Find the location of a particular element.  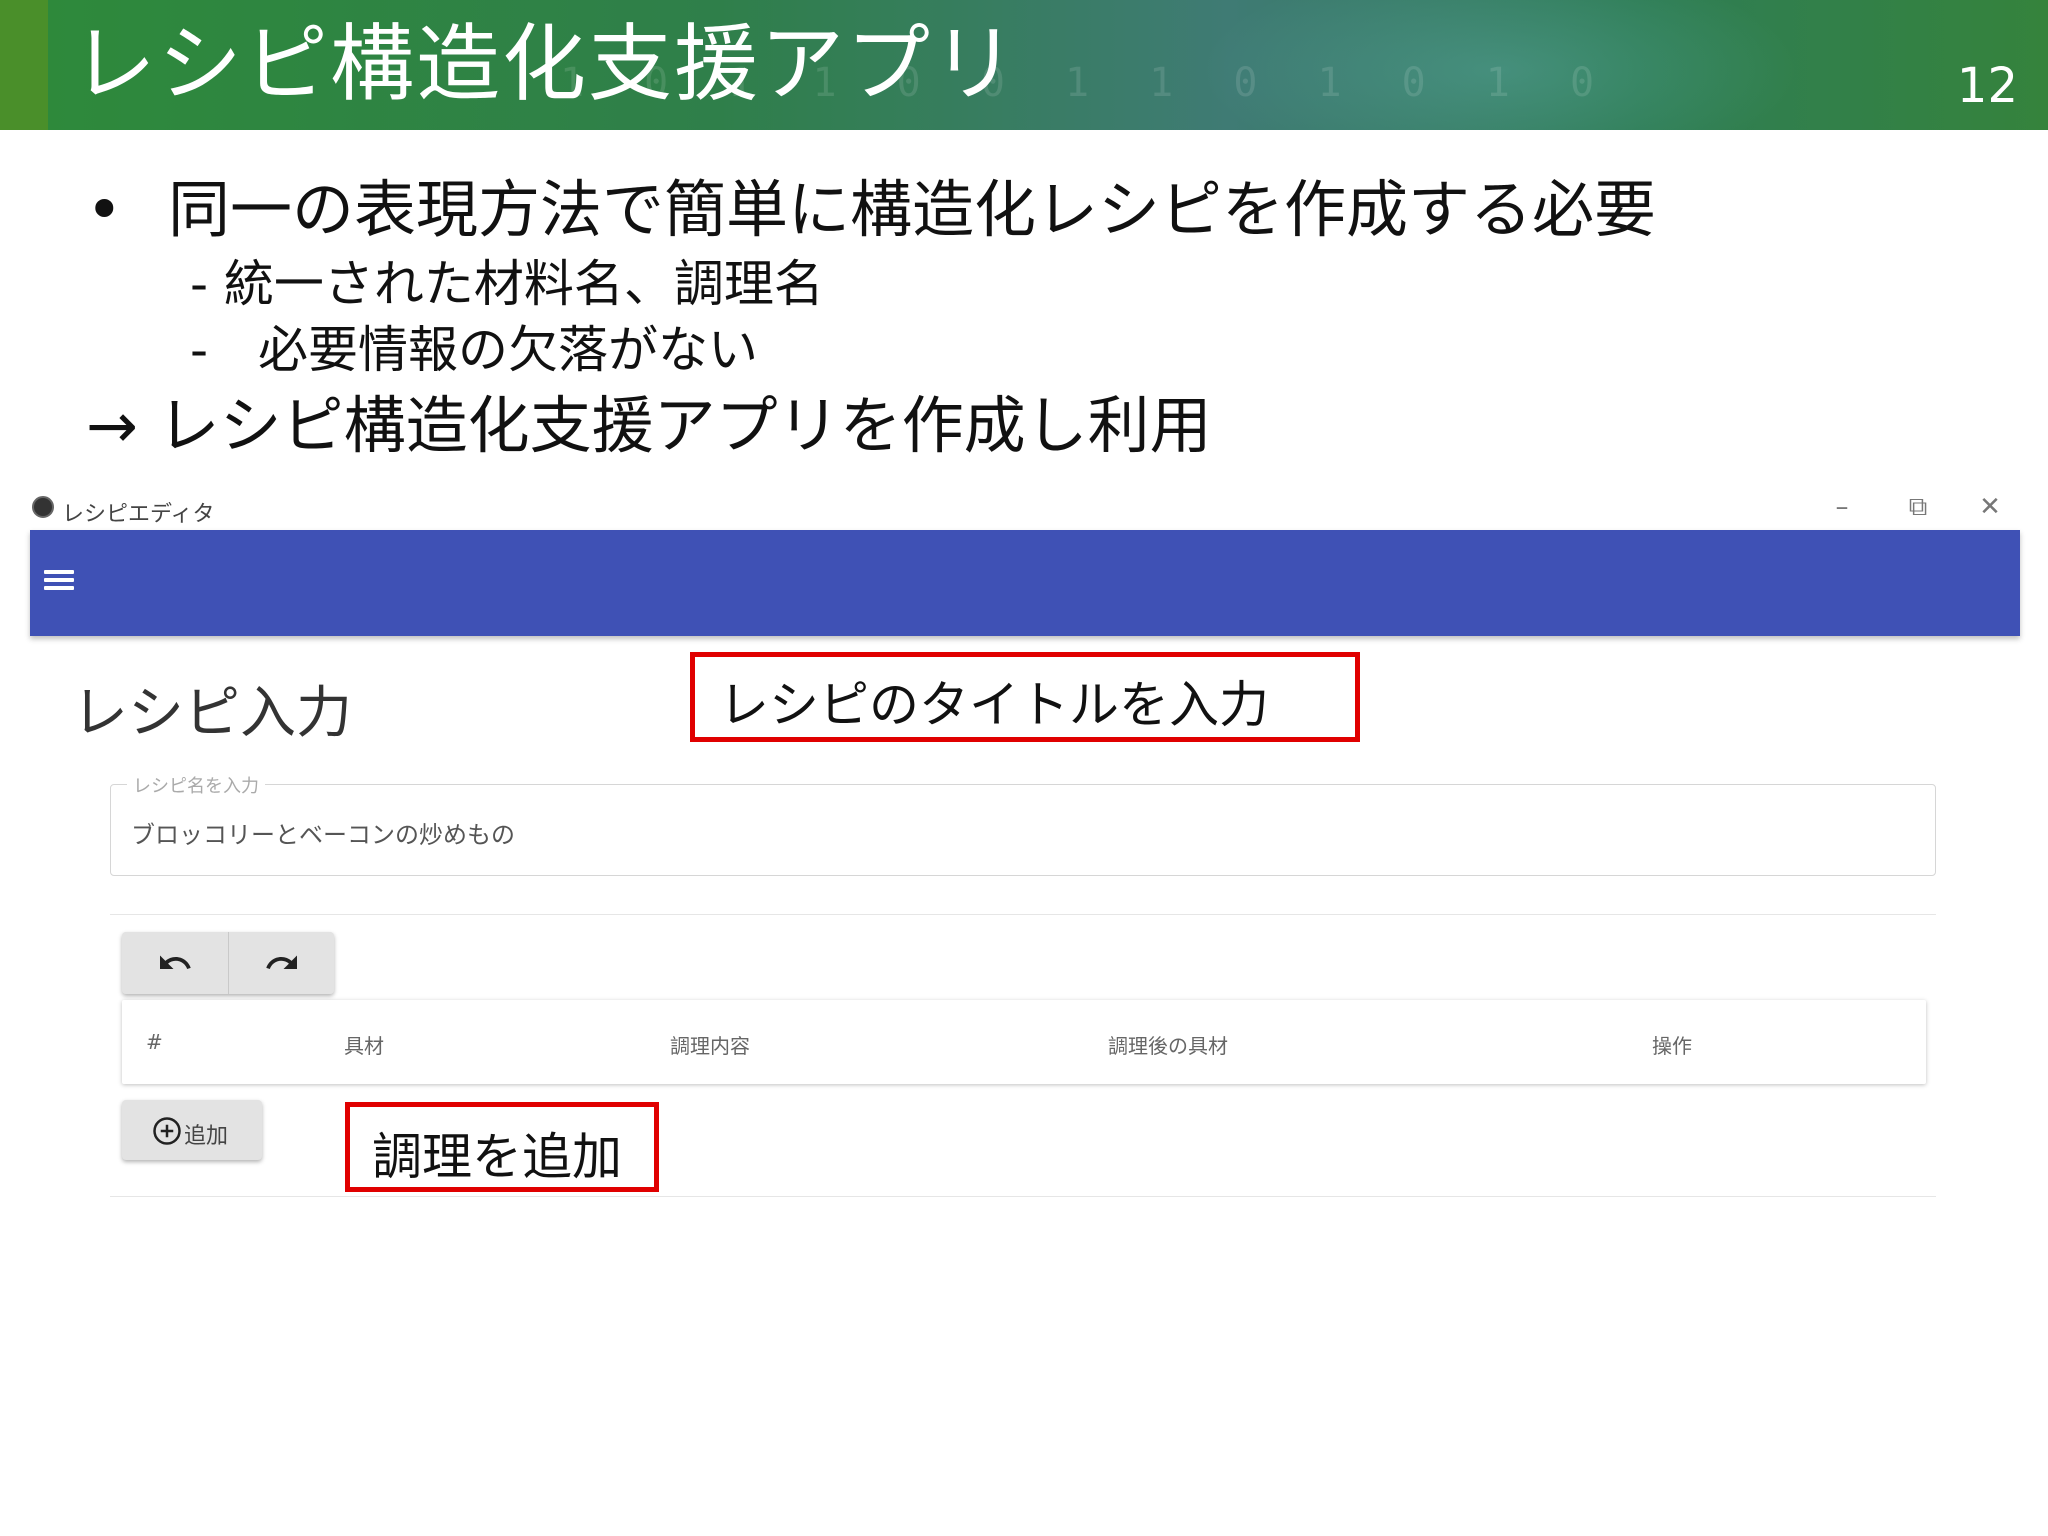

sub-point: - 必要情報の欠落がない is located at coordinates (474, 350).